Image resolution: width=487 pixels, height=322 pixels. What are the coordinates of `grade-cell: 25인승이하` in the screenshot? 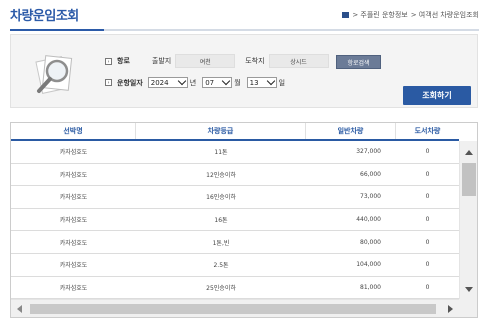 It's located at (221, 288).